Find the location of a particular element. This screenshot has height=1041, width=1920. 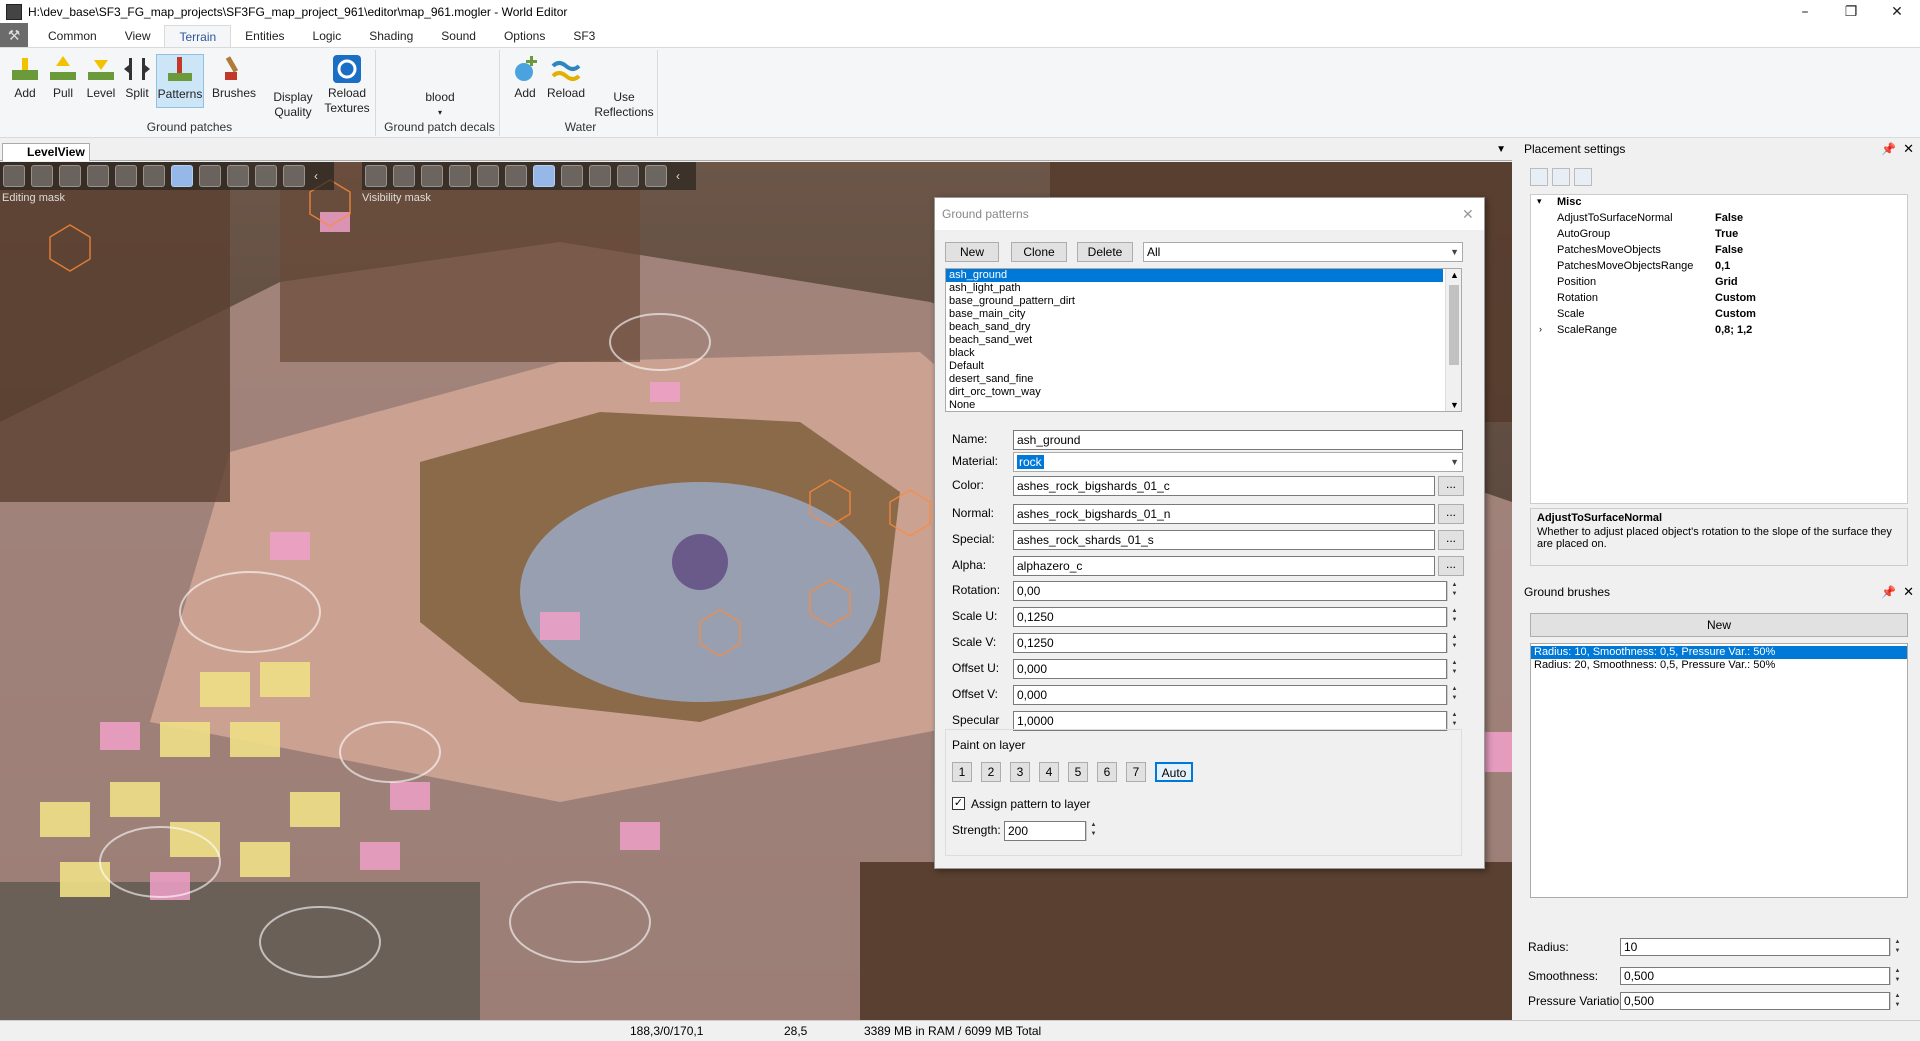

property-value: Grid is located at coordinates (1726, 282).